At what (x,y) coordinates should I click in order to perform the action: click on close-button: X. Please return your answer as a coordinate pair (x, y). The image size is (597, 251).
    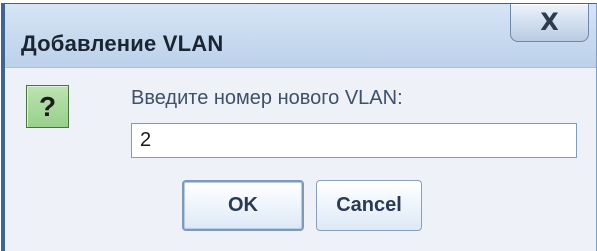
    Looking at the image, I should click on (549, 23).